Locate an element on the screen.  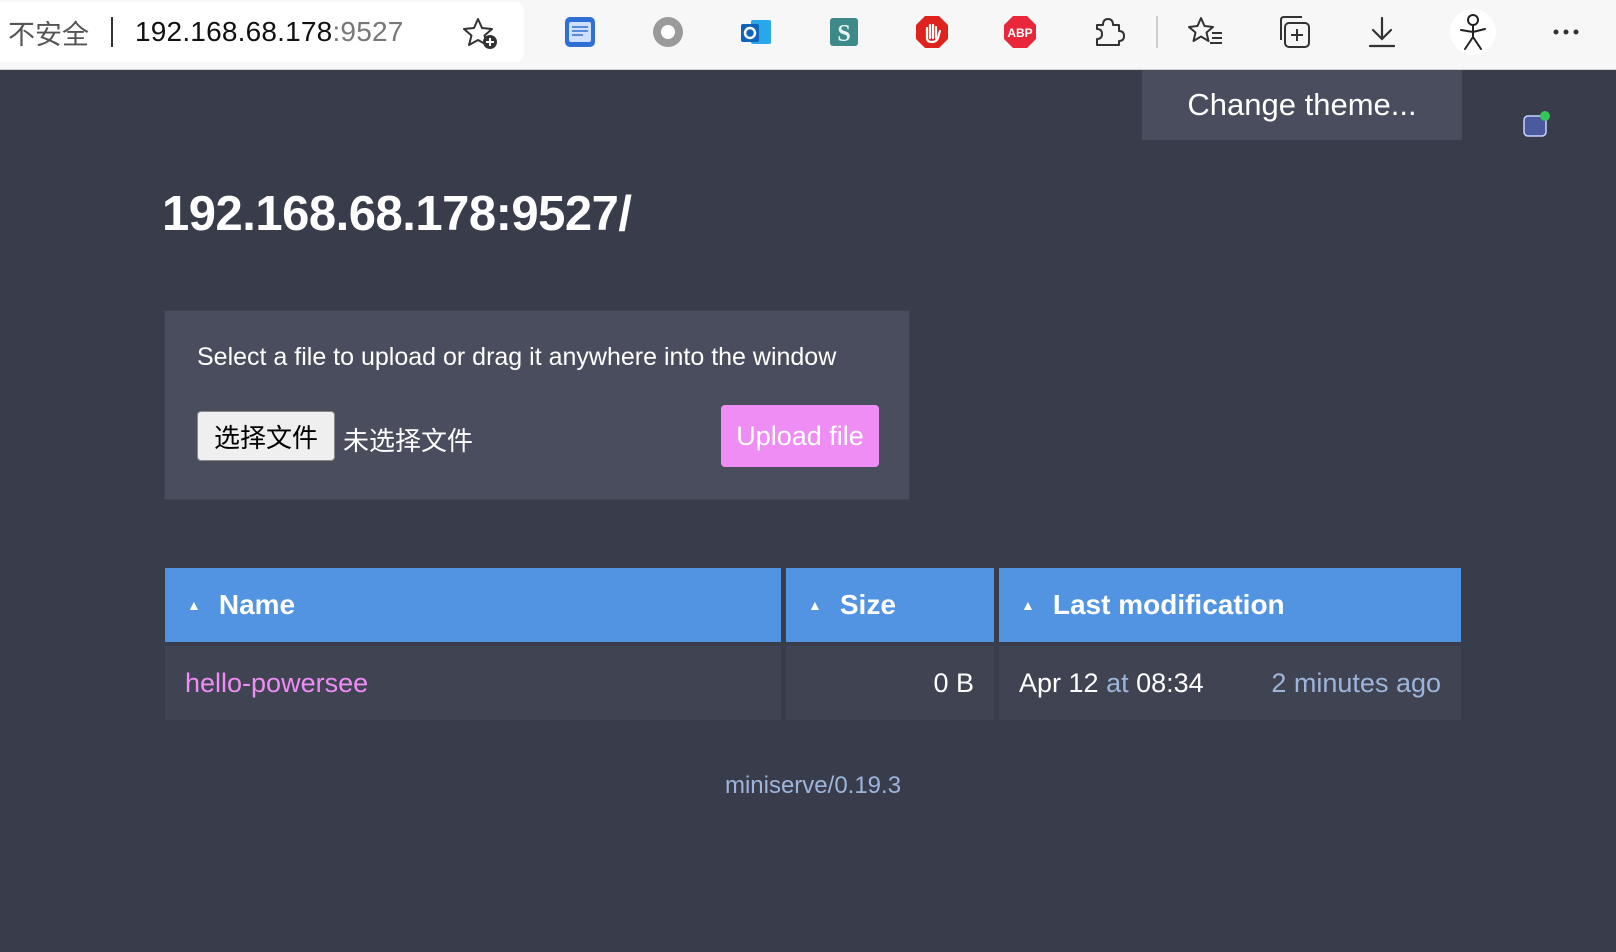
profile-icon is located at coordinates (1473, 32).